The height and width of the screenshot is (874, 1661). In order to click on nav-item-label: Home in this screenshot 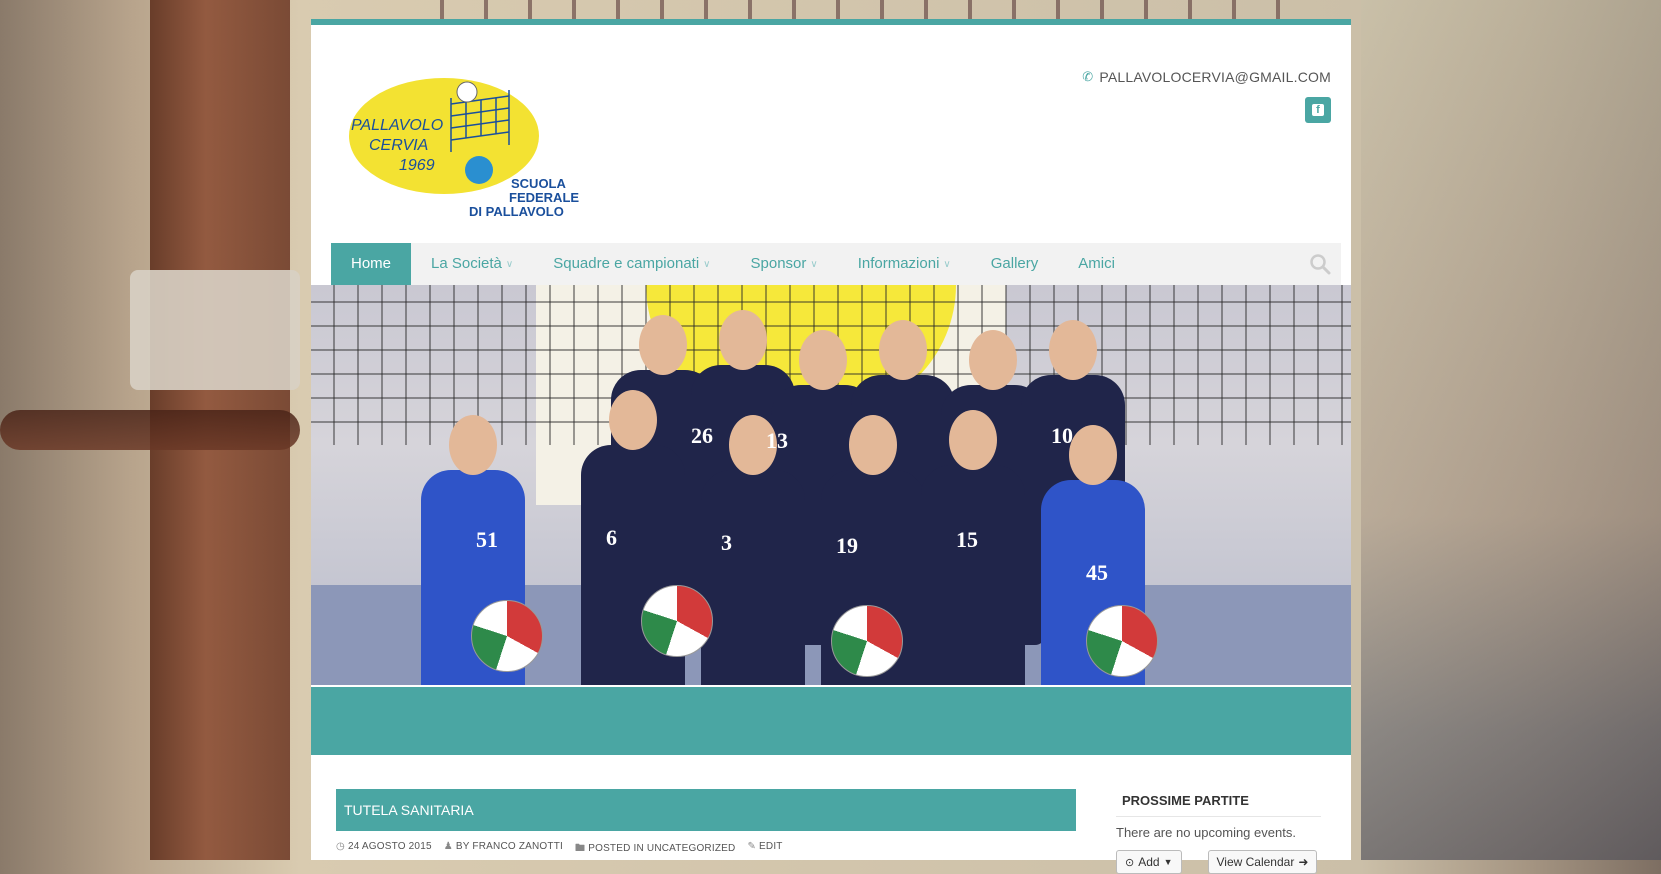, I will do `click(371, 263)`.